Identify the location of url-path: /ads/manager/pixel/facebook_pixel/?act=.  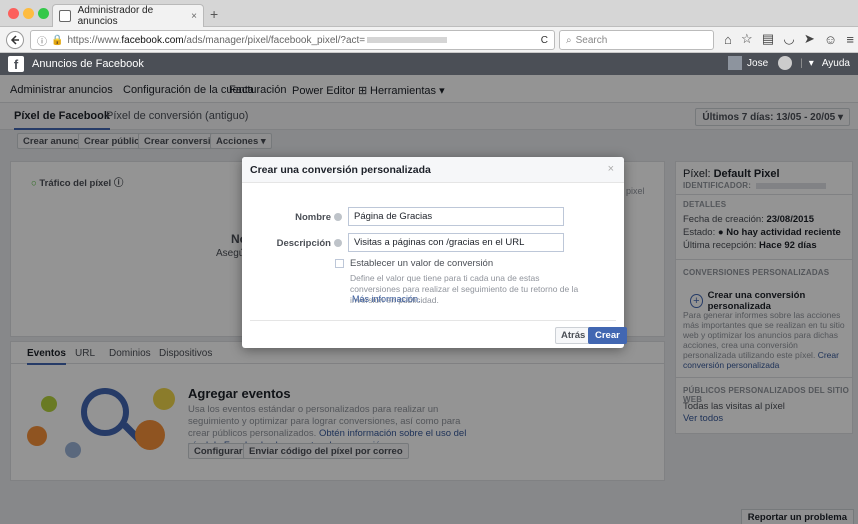
(274, 40).